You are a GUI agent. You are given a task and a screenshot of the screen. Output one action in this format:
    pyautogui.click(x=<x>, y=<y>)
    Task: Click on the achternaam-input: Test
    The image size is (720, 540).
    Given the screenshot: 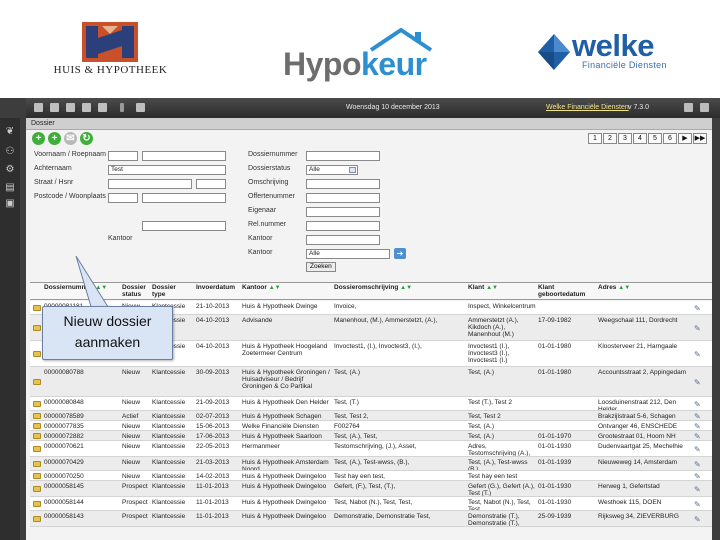 What is the action you would take?
    pyautogui.click(x=167, y=170)
    